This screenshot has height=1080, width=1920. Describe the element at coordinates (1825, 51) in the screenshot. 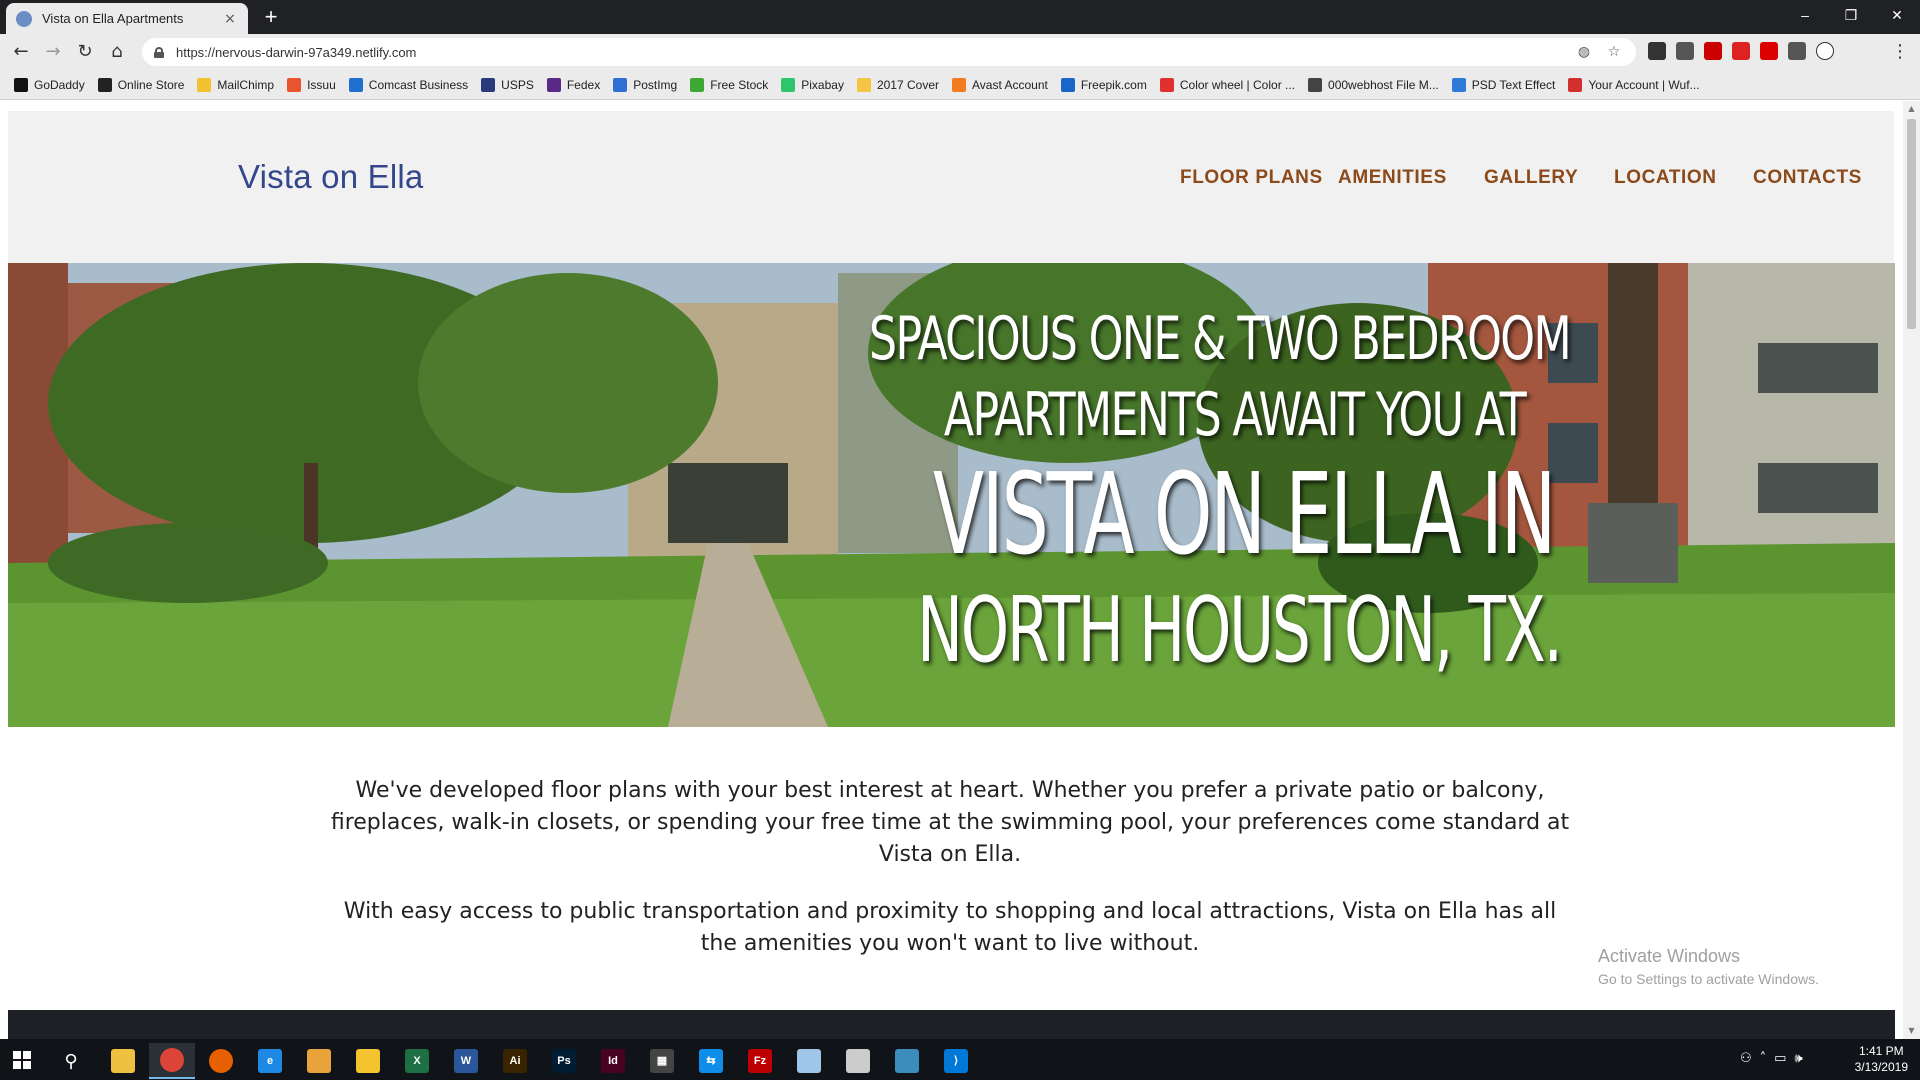

I see `profile-avatar-icon` at that location.